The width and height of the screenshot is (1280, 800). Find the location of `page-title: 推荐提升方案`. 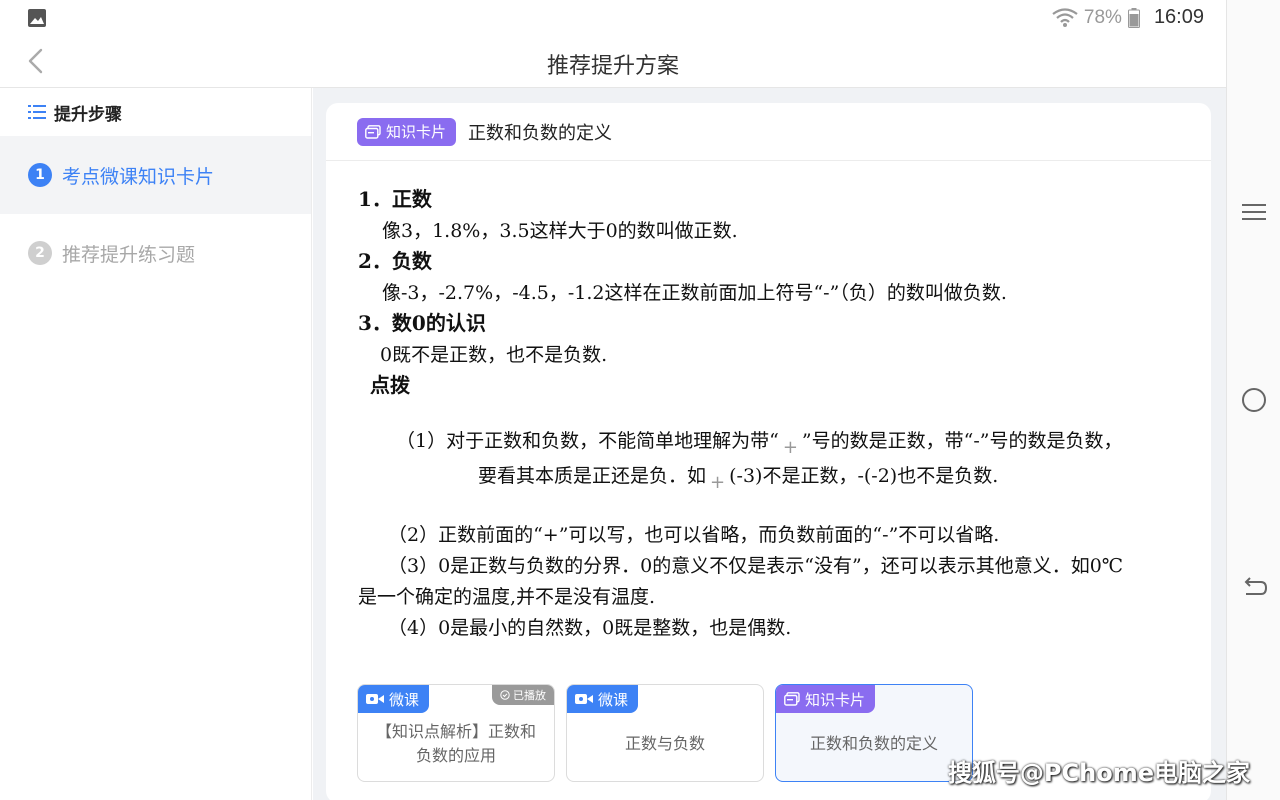

page-title: 推荐提升方案 is located at coordinates (612, 66).